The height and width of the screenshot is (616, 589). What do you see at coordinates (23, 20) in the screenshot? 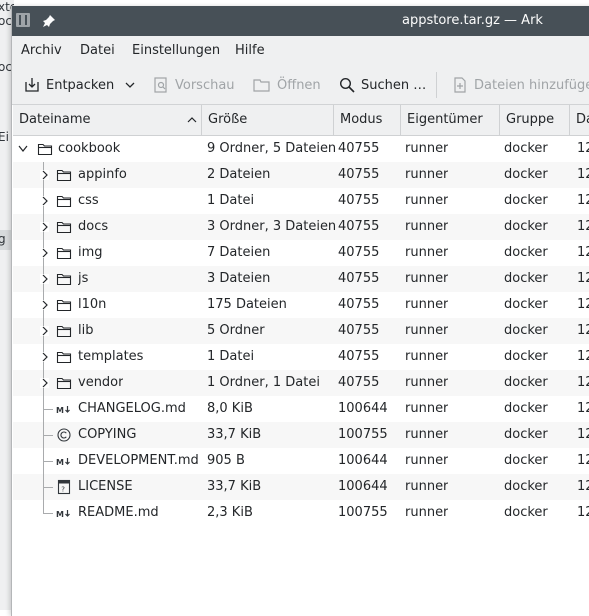
I see `ark-app-icon` at bounding box center [23, 20].